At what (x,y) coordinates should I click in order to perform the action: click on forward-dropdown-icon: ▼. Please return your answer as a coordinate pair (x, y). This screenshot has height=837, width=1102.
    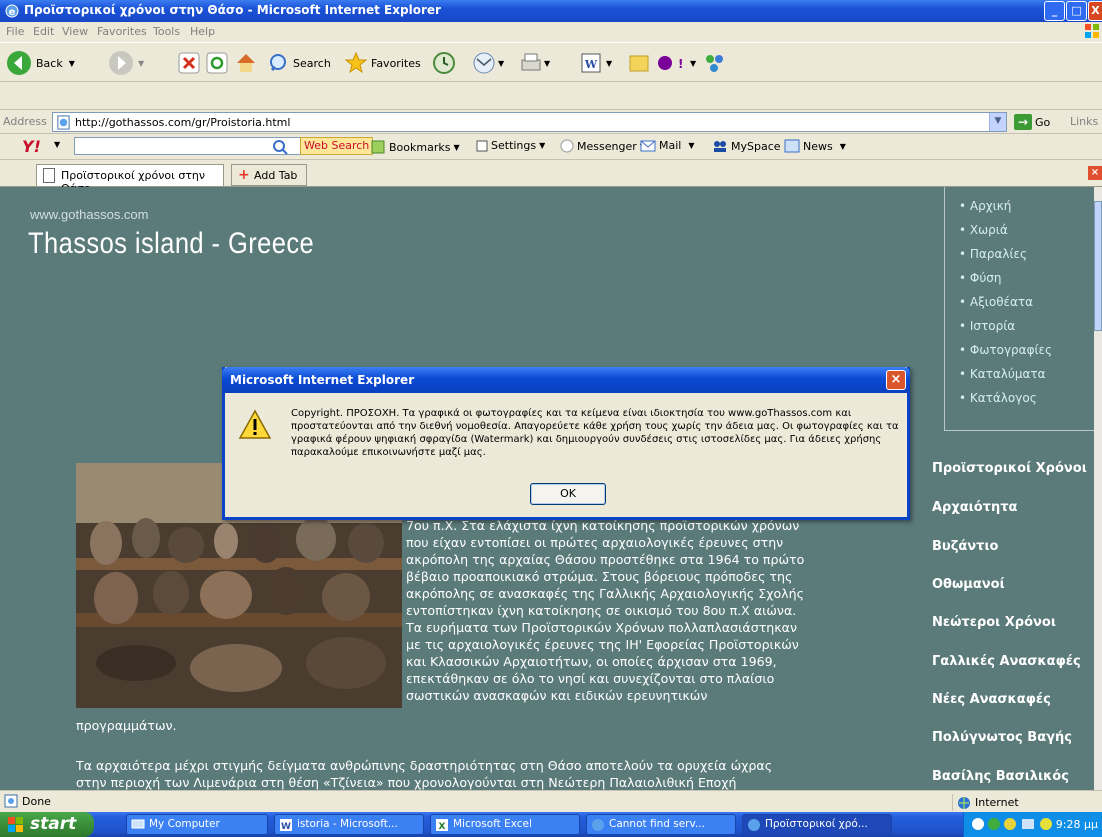
    Looking at the image, I should click on (141, 63).